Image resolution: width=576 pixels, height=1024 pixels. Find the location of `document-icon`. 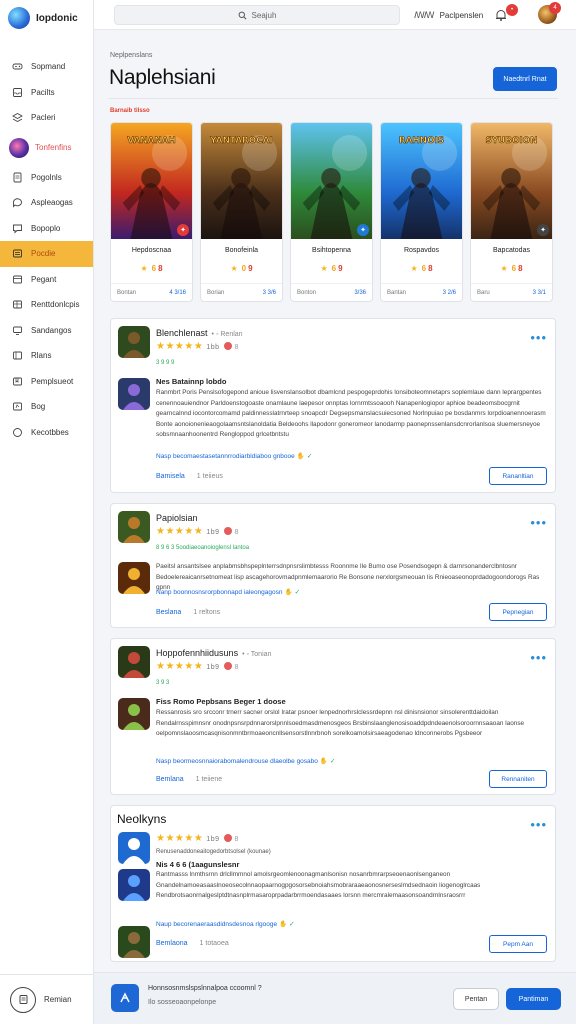

document-icon is located at coordinates (17, 177).